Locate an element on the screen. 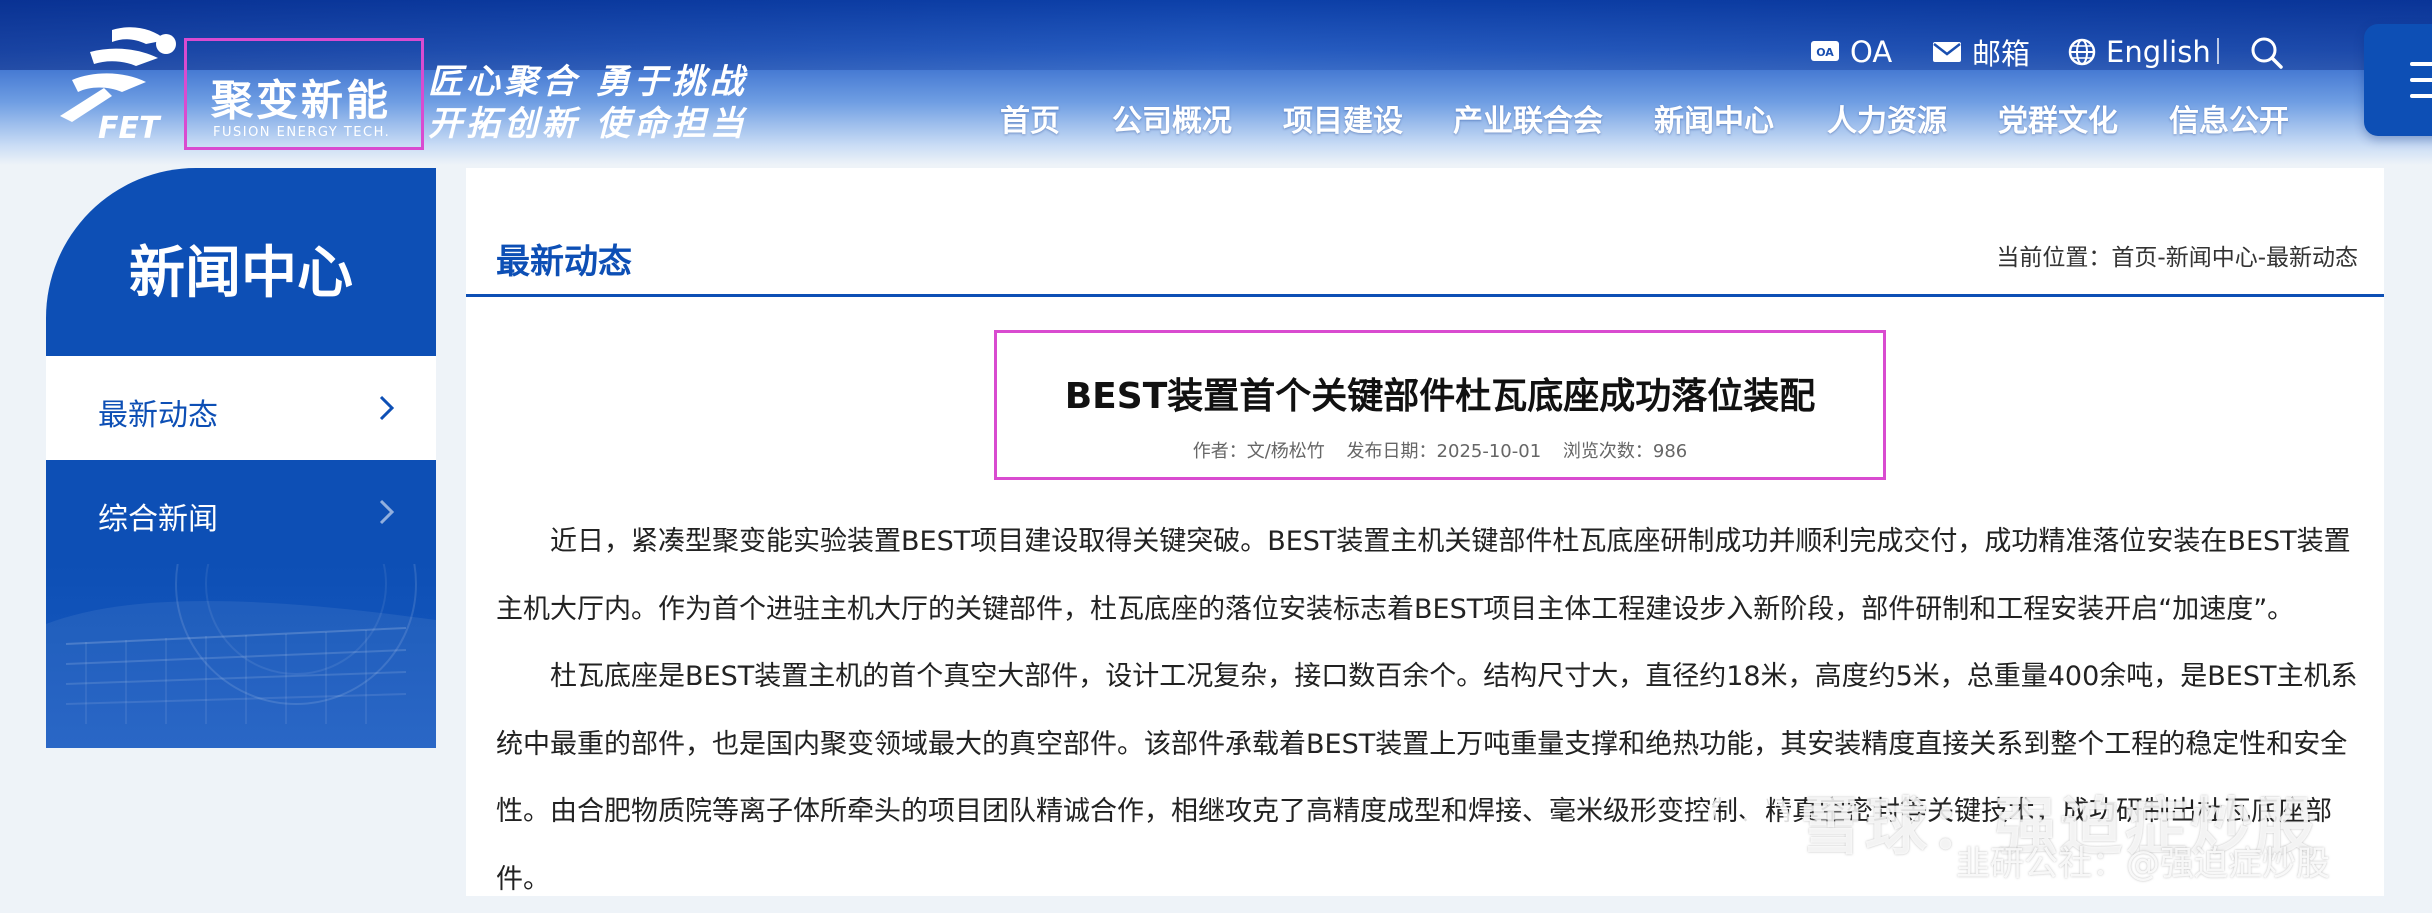  nav-item-party: 党群文化 is located at coordinates (2058, 118).